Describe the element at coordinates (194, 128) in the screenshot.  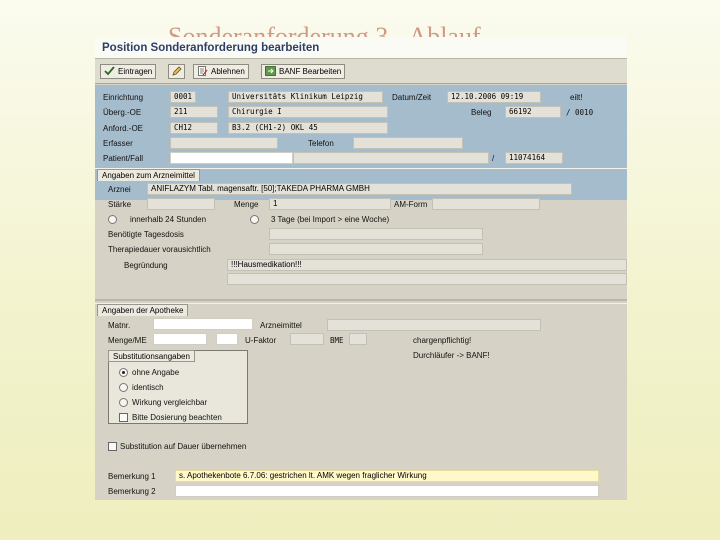
I see `anford-field: CH12` at that location.